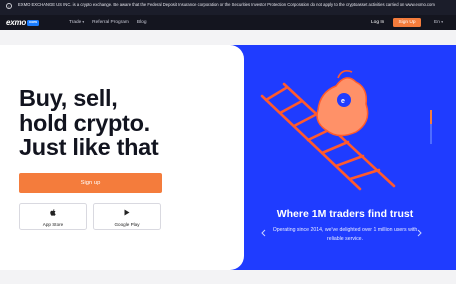  I want to click on promo-tagline: Where 1M traders find trust, so click(345, 214).